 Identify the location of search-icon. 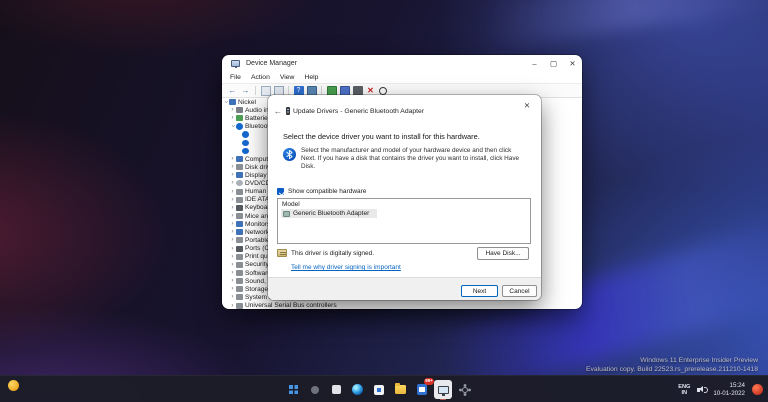
(315, 389).